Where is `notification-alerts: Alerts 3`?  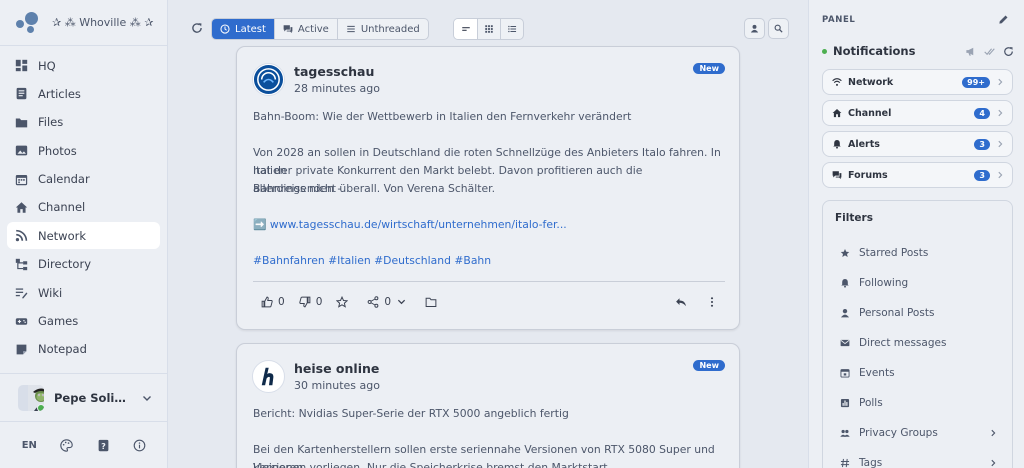 notification-alerts: Alerts 3 is located at coordinates (917, 144).